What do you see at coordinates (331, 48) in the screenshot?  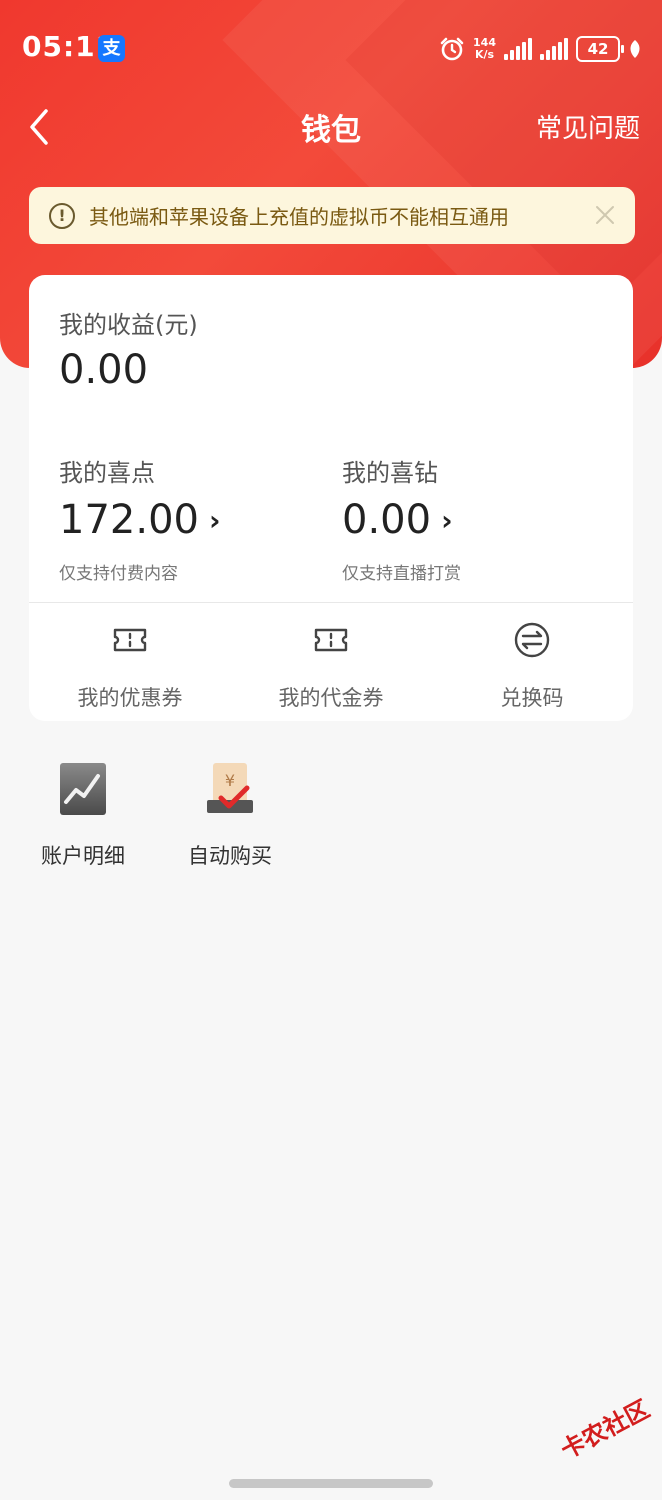 I see `status-bar: 05:11 支 144 K/s 42` at bounding box center [331, 48].